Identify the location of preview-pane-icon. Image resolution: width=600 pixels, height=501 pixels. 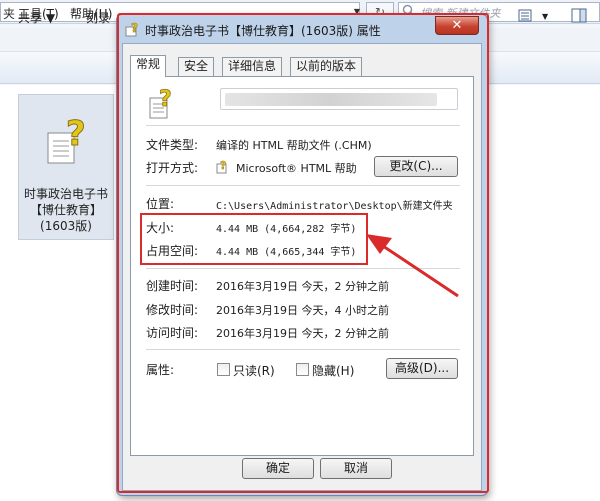
(579, 16).